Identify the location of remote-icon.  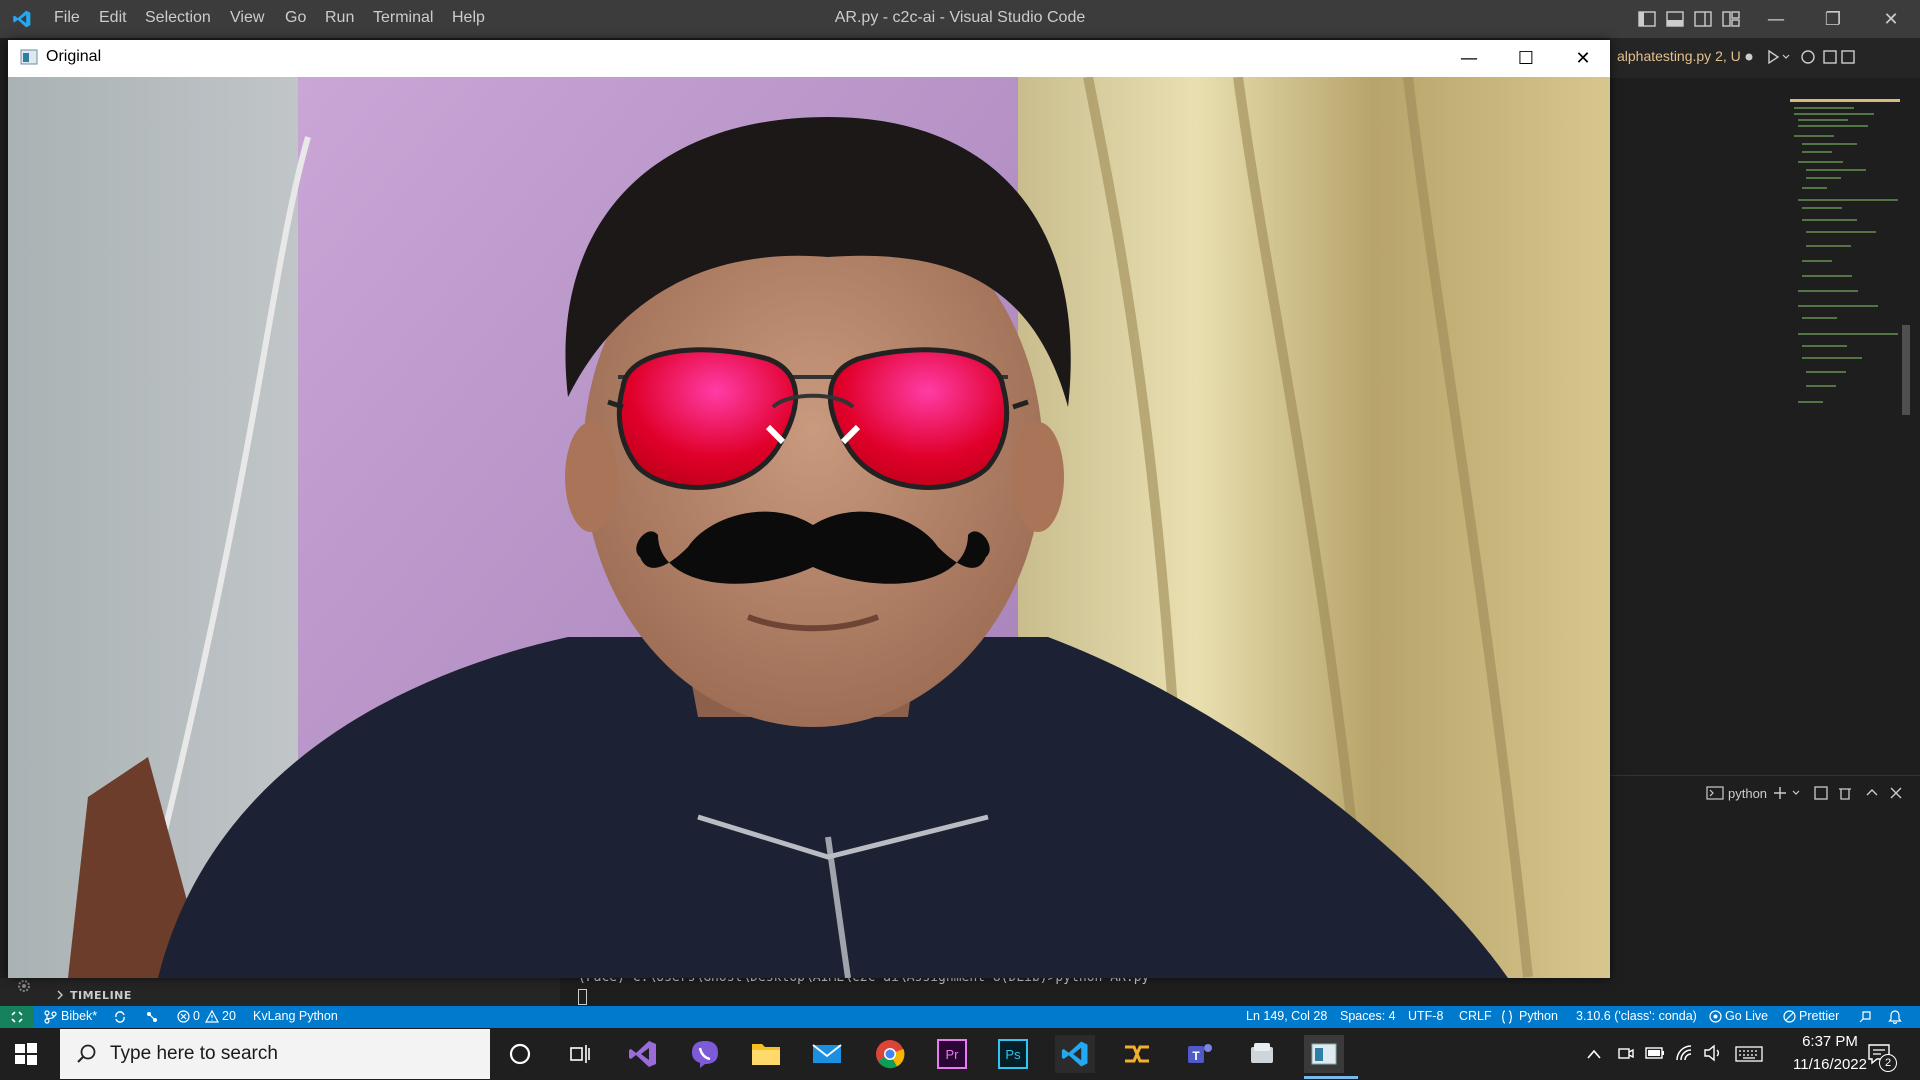
(17, 1017).